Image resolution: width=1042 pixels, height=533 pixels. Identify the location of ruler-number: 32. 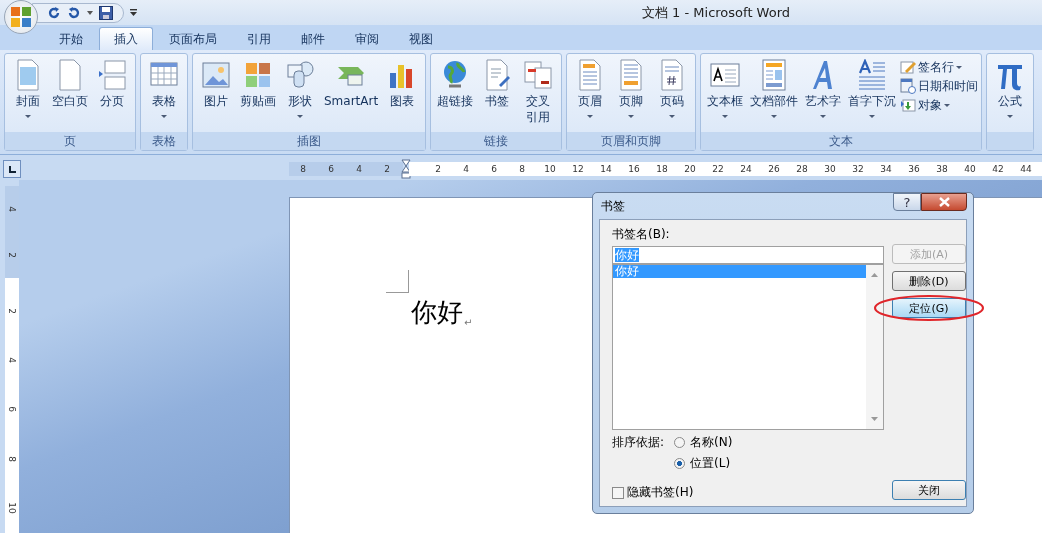
(858, 169).